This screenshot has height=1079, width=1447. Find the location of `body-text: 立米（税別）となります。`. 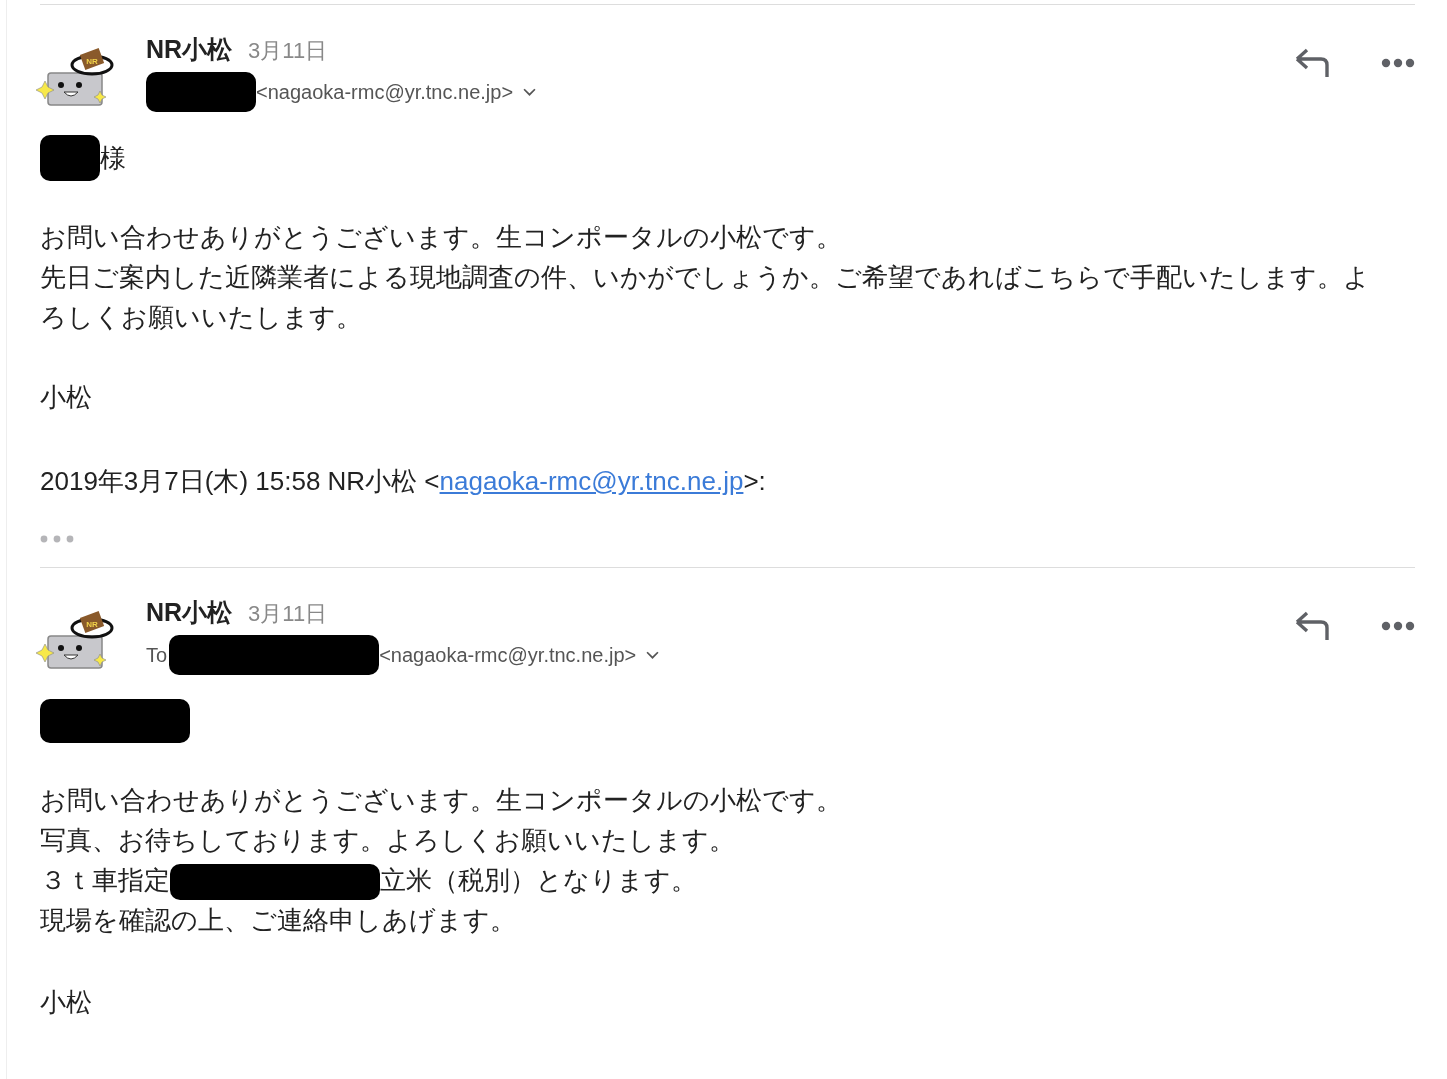

body-text: 立米（税別）となります。 is located at coordinates (538, 880).